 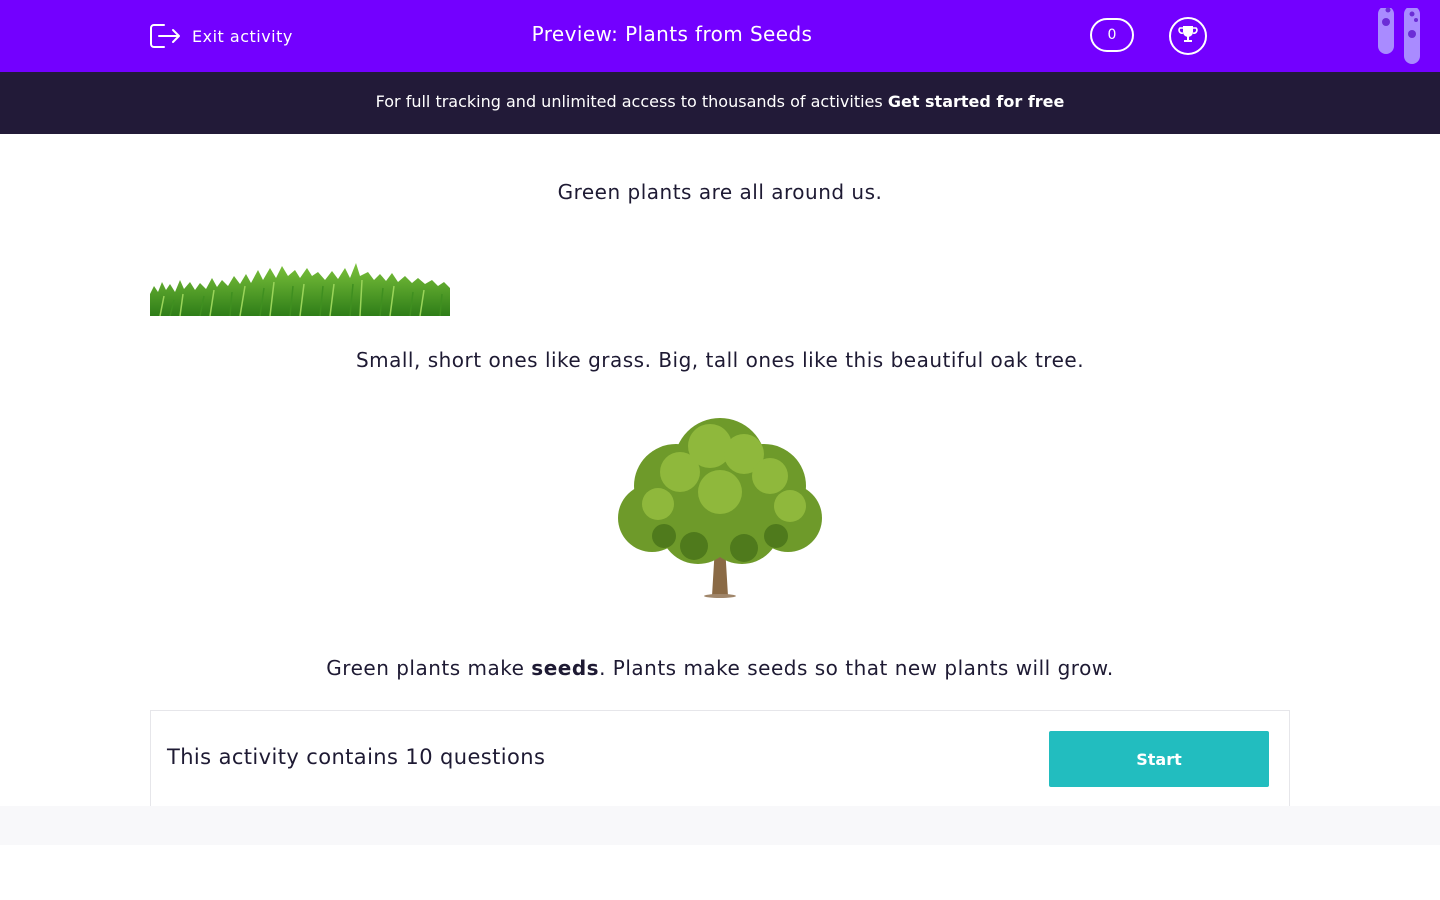 I want to click on activity-summary: This activity contains 10 questions, so click(x=356, y=757).